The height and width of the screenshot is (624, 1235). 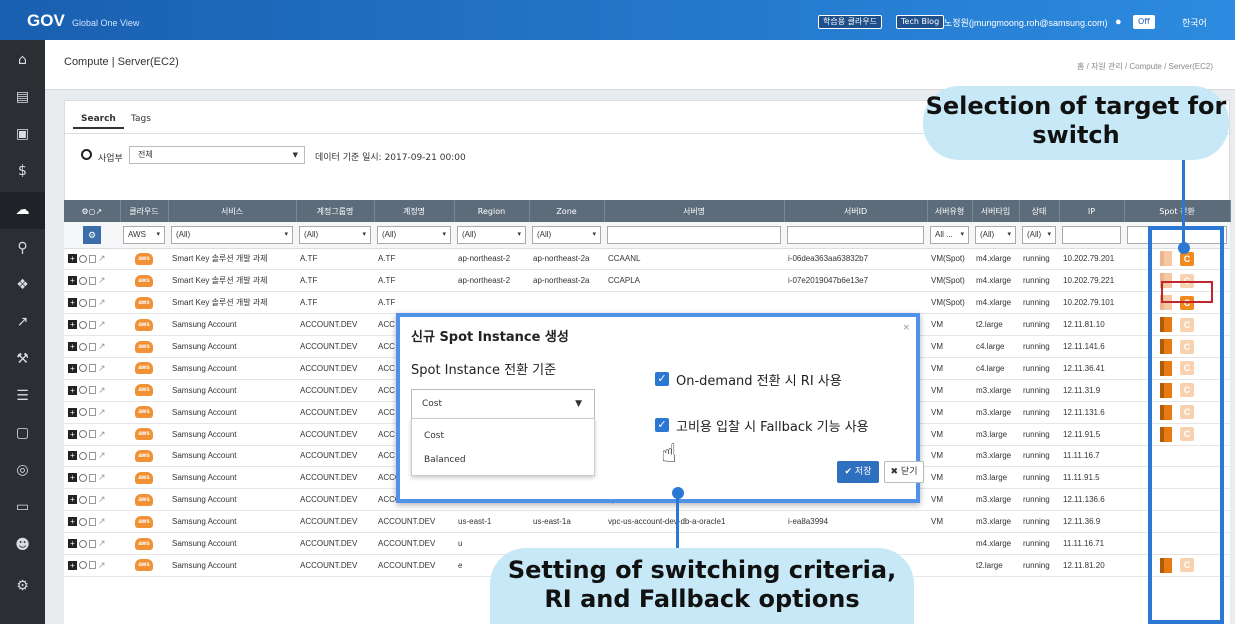 I want to click on option-cost: Cost, so click(x=434, y=436).